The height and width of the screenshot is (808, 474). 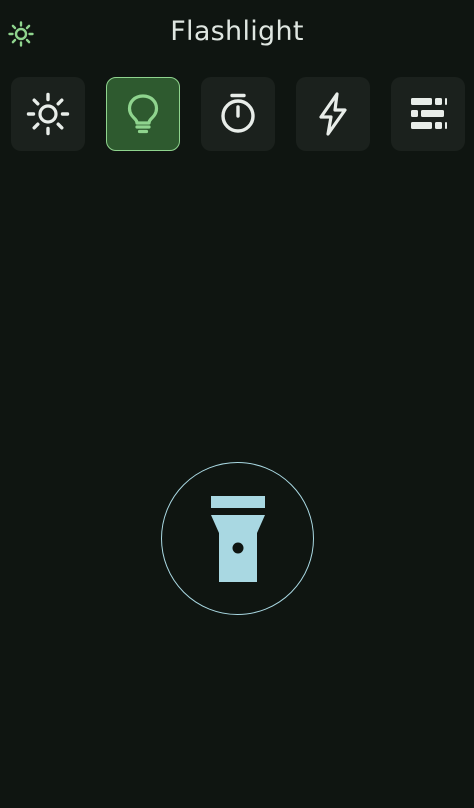 I want to click on lightbulb-icon, so click(x=143, y=114).